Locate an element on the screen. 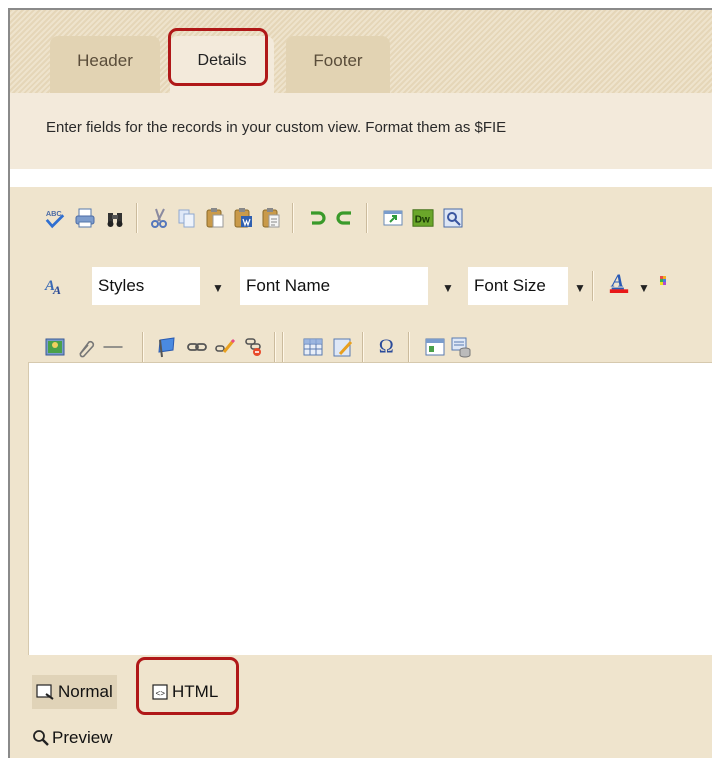 The width and height of the screenshot is (712, 758). link-icon is located at coordinates (197, 347).